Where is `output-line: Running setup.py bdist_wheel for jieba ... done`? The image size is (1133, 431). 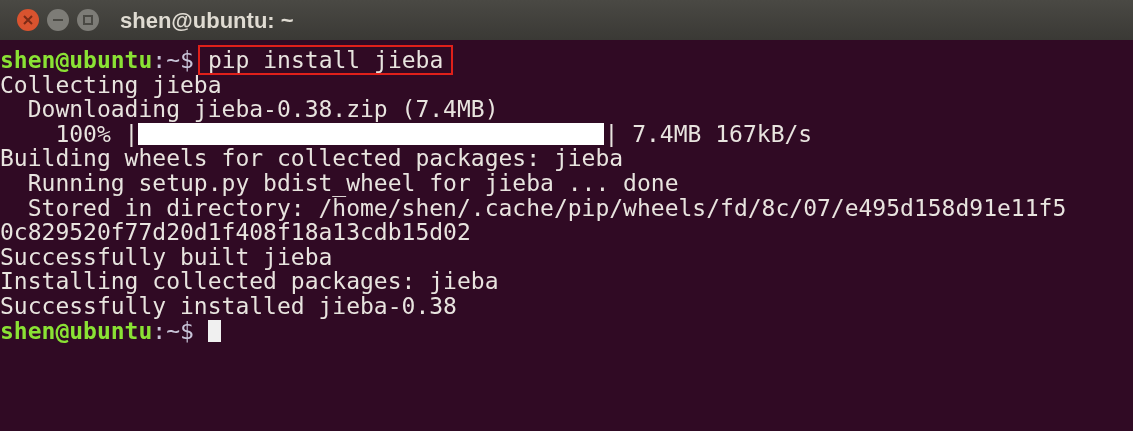
output-line: Running setup.py bdist_wheel for jieba ... done is located at coordinates (353, 183).